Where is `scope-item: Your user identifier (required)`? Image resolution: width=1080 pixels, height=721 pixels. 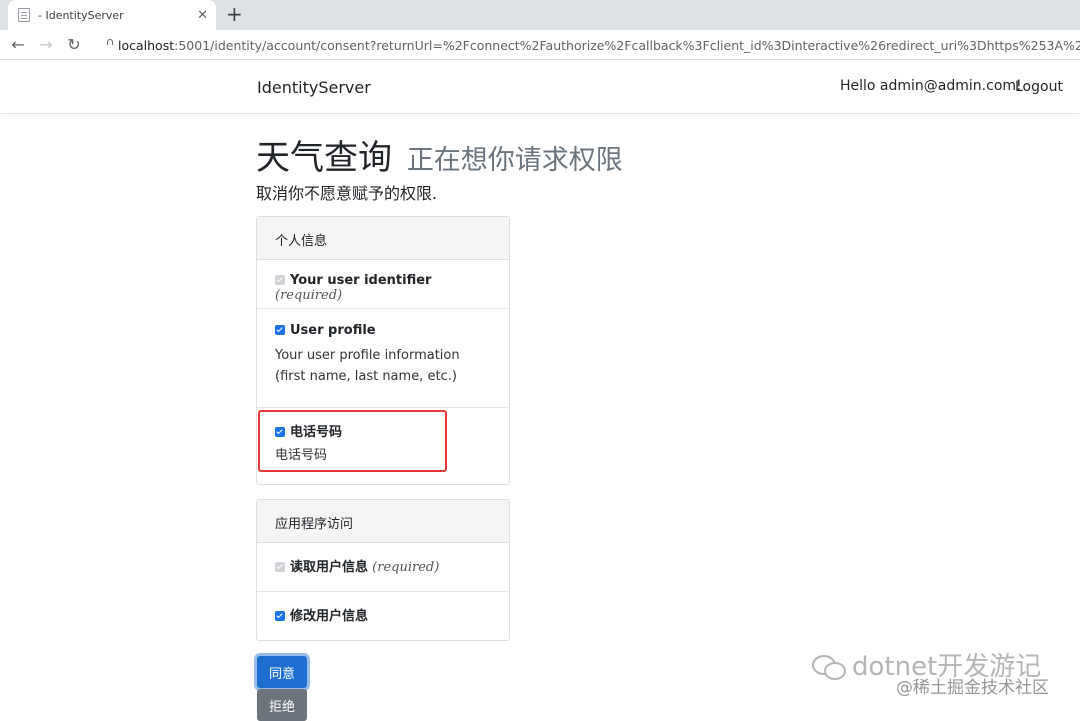 scope-item: Your user identifier (required) is located at coordinates (383, 284).